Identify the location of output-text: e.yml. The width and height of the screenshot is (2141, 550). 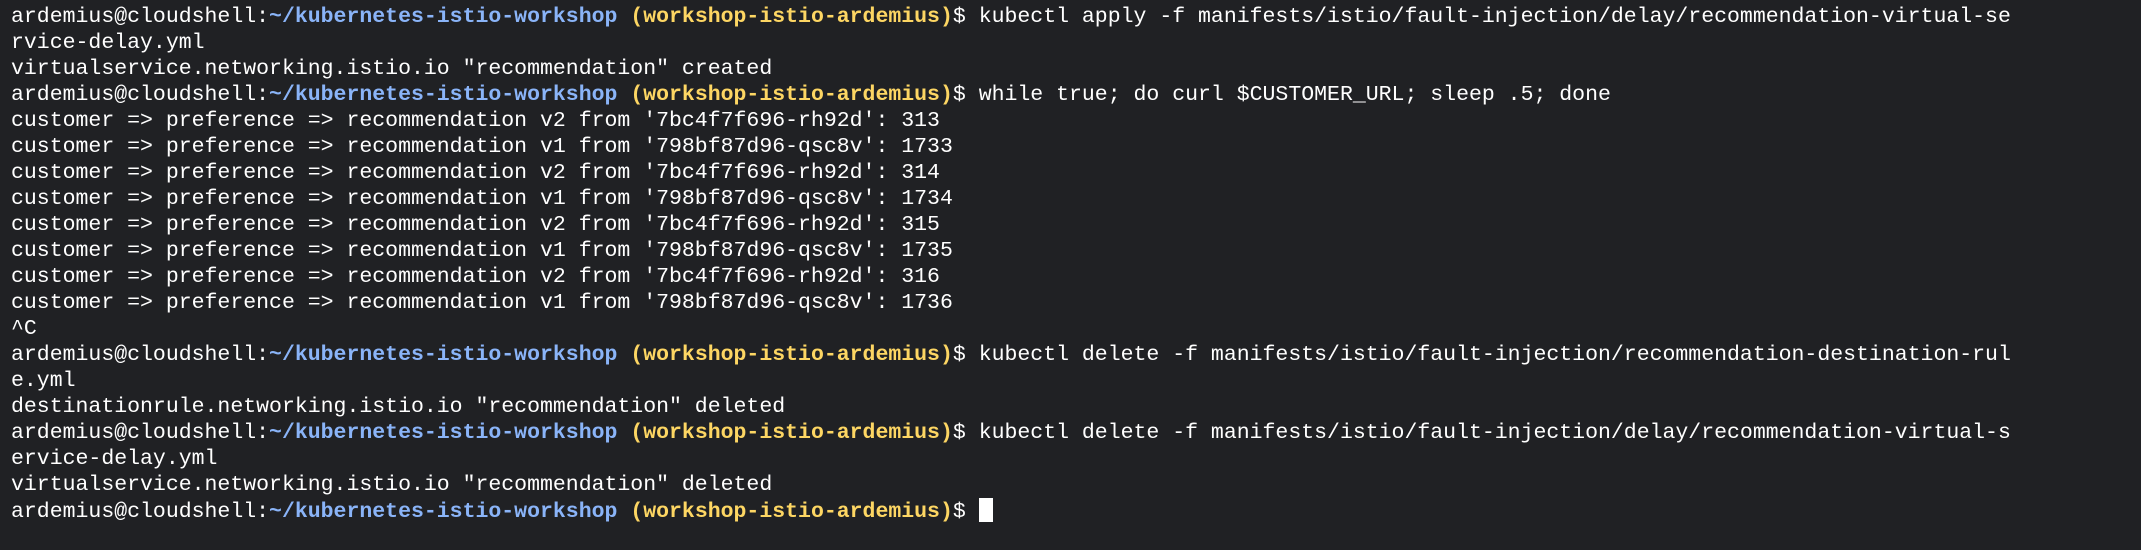
(43, 381).